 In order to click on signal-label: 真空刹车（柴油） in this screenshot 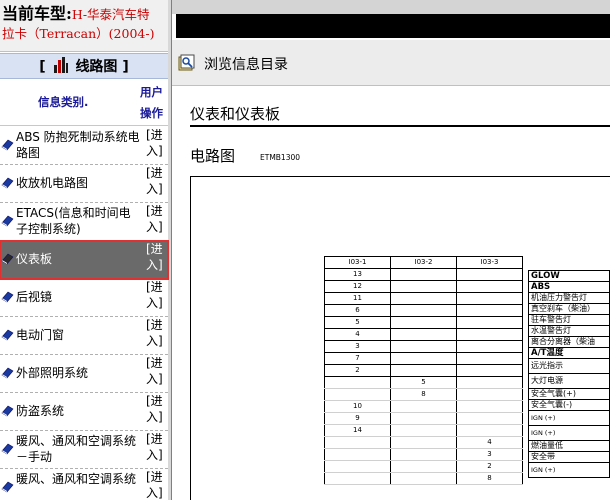, I will do `click(569, 309)`.